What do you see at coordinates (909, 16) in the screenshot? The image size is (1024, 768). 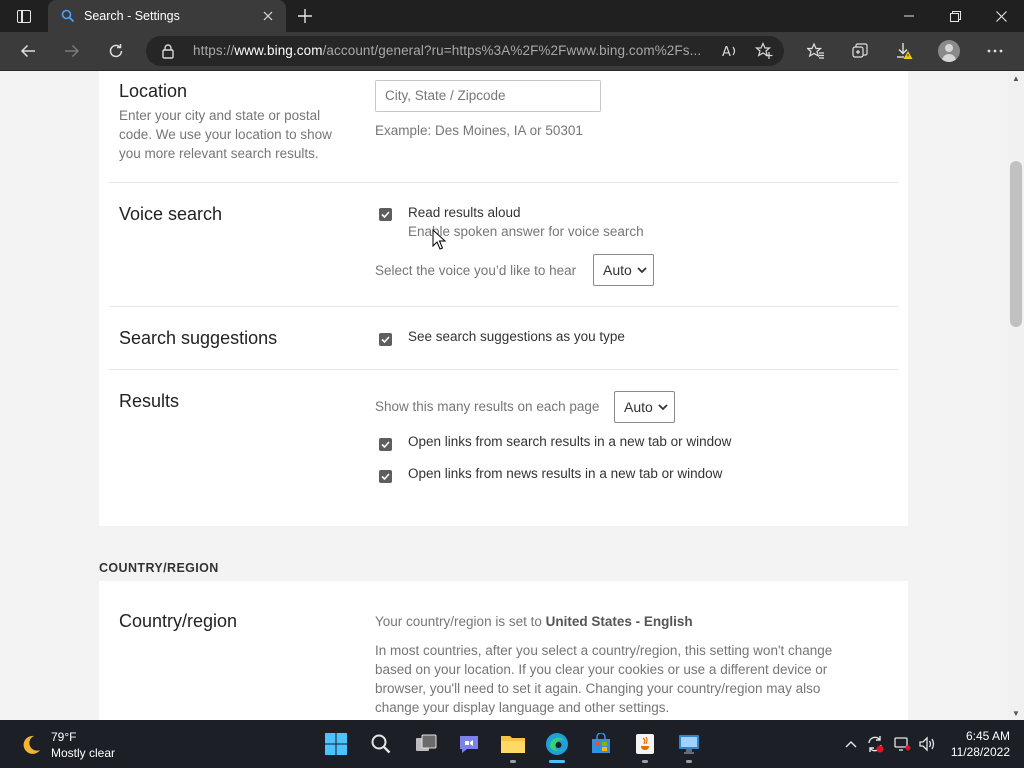 I see `minimize-button` at bounding box center [909, 16].